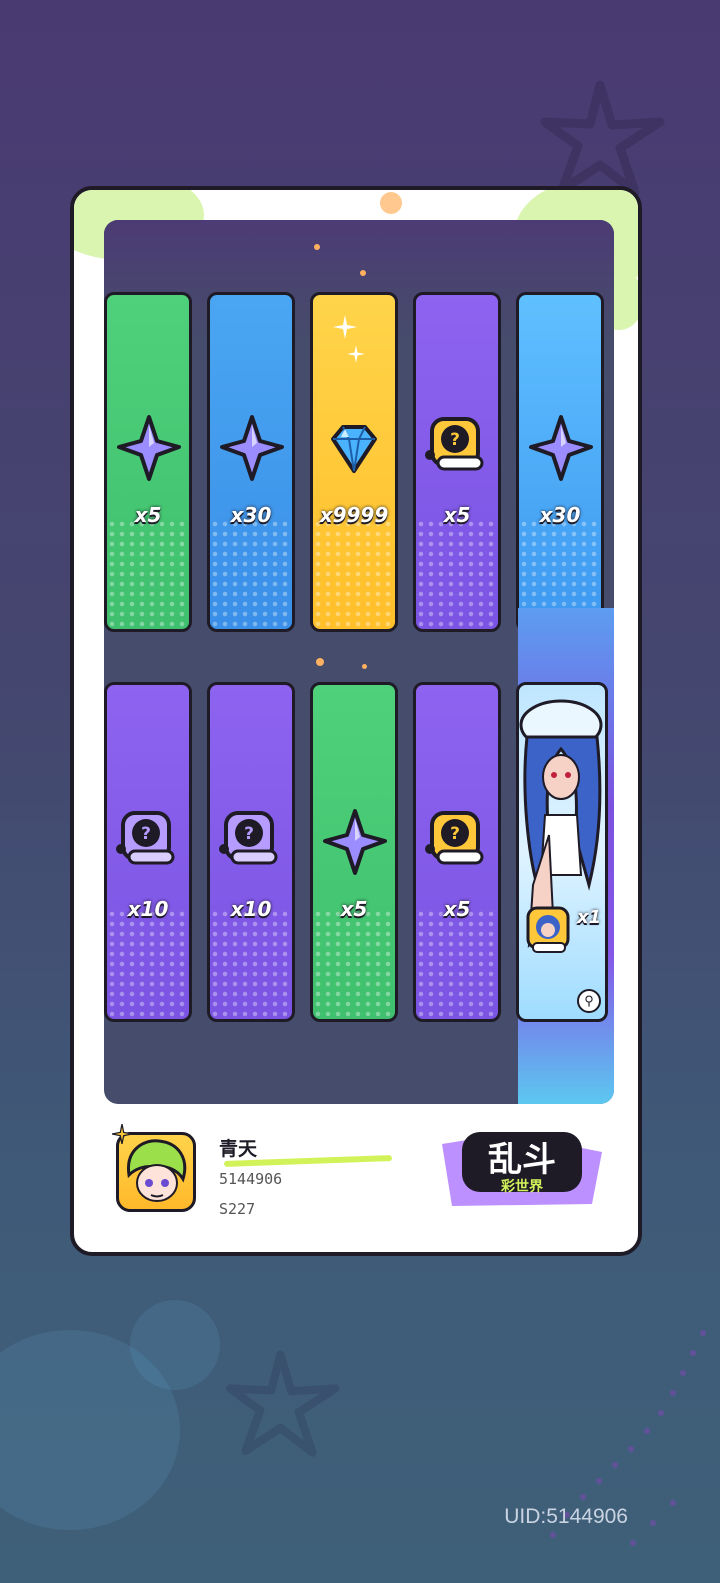 Image resolution: width=720 pixels, height=1583 pixels. What do you see at coordinates (175, 1345) in the screenshot?
I see `background-splash` at bounding box center [175, 1345].